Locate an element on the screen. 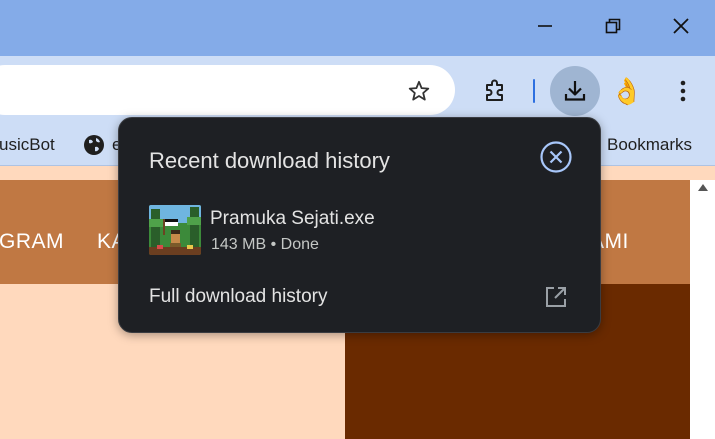 The image size is (715, 439). close-window-button is located at coordinates (681, 26).